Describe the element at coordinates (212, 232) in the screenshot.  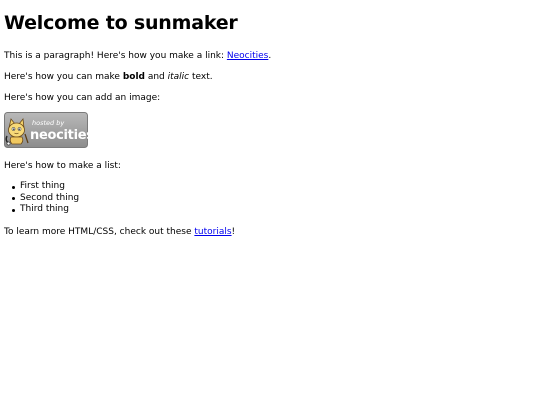
I see `tutorials-link: tutorials` at that location.